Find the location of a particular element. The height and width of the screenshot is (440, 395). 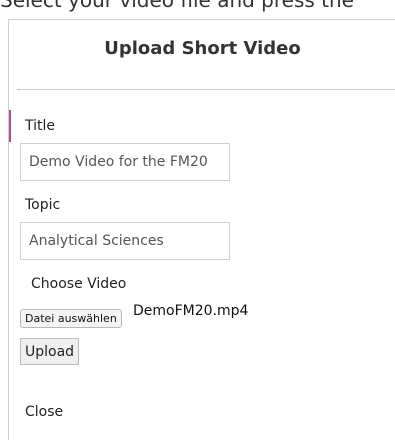

choose-file-button: Datei auswählen is located at coordinates (71, 318).